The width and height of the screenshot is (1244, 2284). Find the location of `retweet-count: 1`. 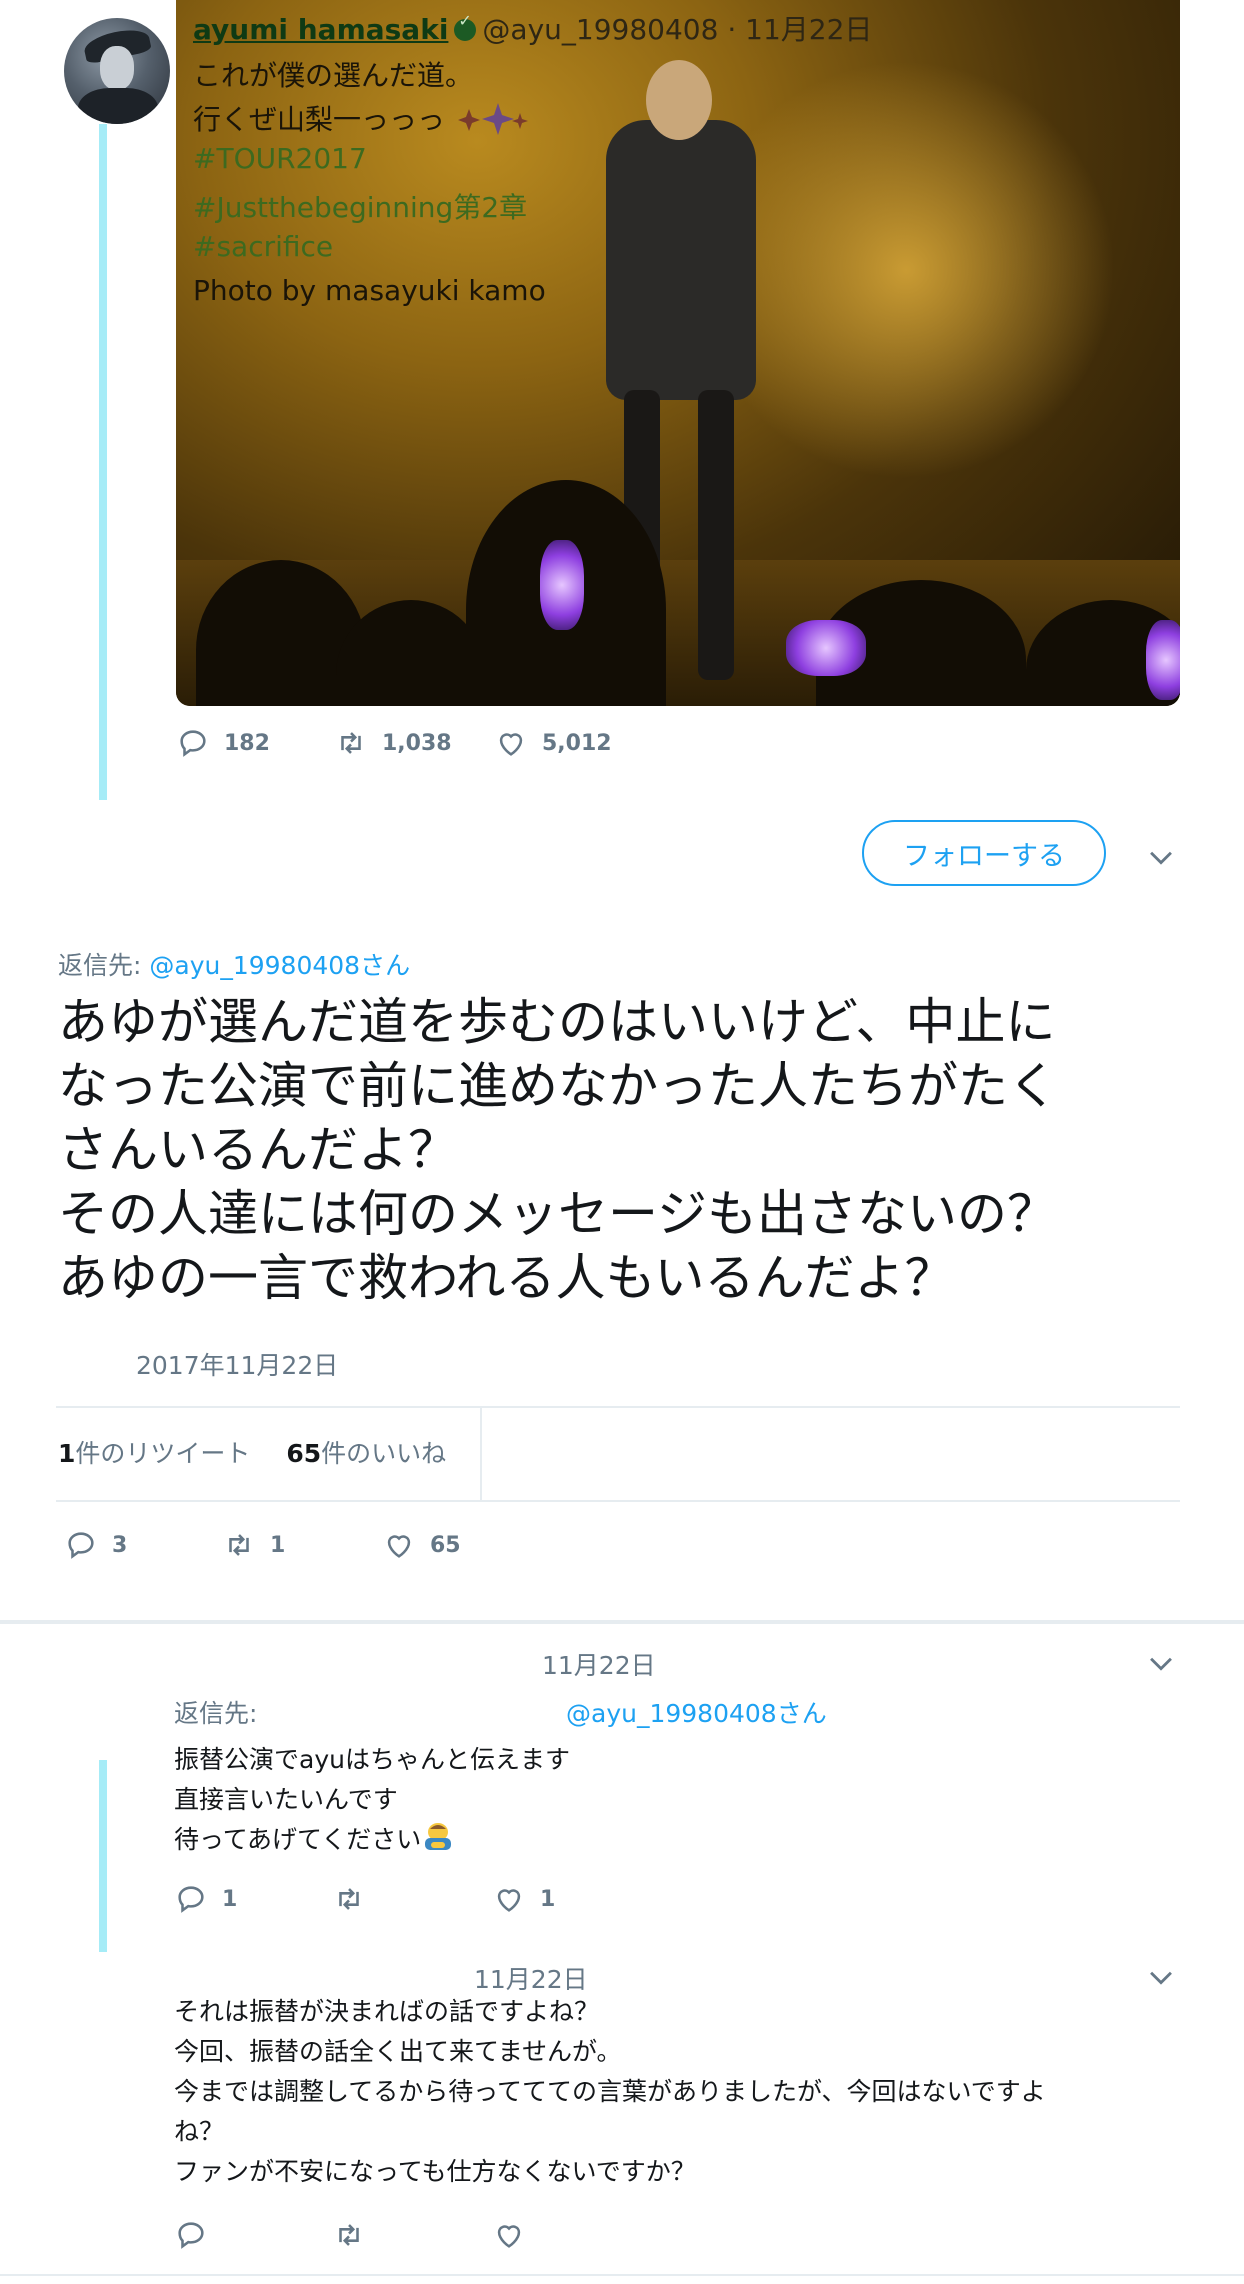

retweet-count: 1 is located at coordinates (278, 1545).